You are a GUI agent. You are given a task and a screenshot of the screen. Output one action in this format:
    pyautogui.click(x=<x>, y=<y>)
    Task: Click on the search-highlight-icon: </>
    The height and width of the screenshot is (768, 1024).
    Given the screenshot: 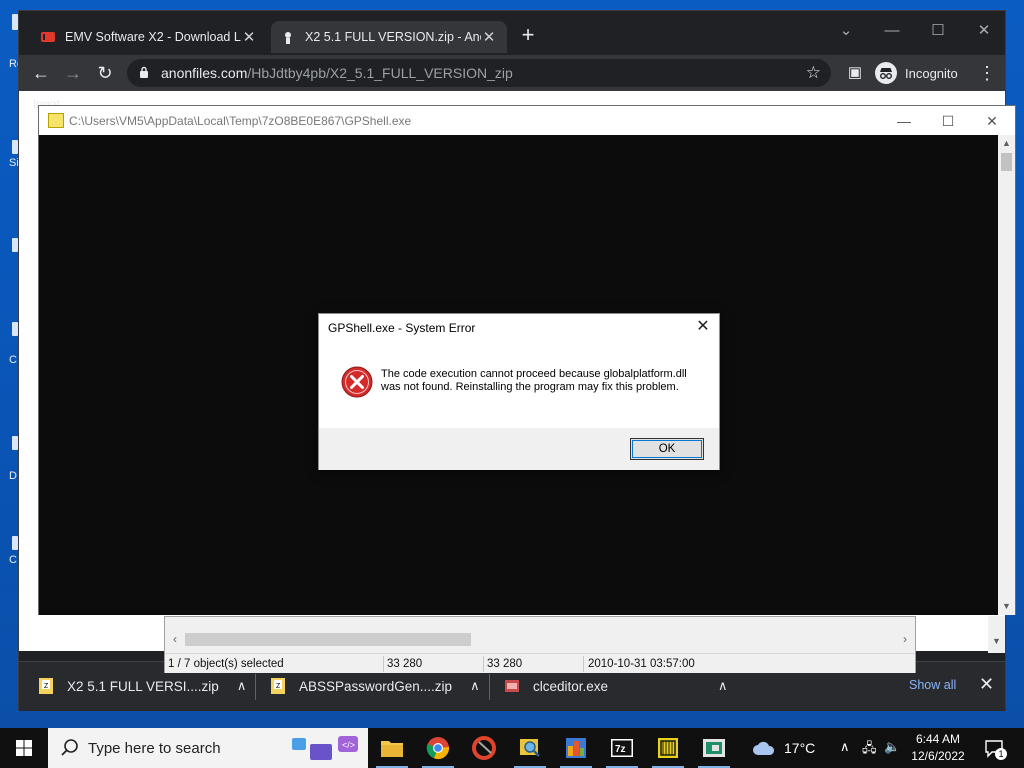 What is the action you would take?
    pyautogui.click(x=325, y=748)
    